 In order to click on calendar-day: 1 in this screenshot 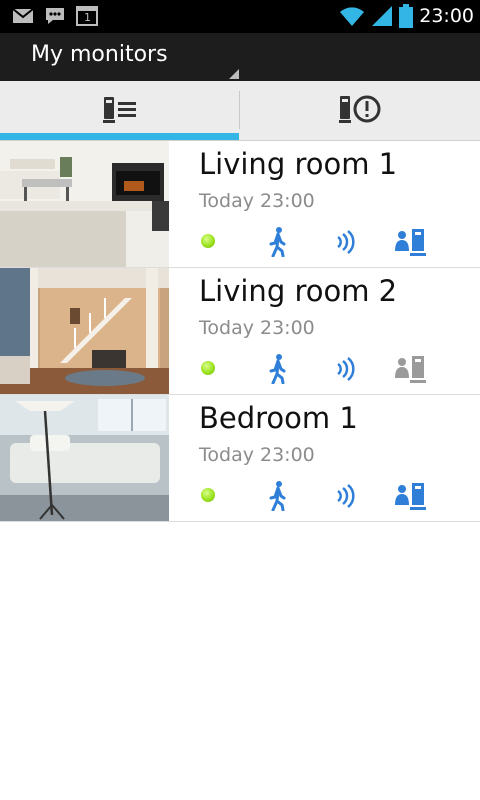, I will do `click(87, 17)`.